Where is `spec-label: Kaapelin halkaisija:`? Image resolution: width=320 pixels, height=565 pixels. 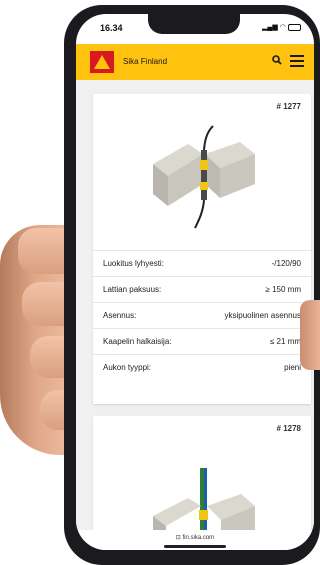 spec-label: Kaapelin halkaisija: is located at coordinates (137, 341).